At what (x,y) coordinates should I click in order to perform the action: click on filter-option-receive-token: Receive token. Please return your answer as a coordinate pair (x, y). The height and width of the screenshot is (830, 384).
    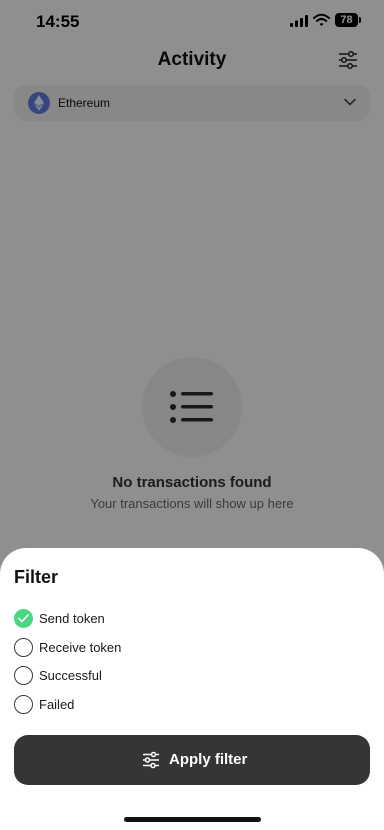
    Looking at the image, I should click on (114, 648).